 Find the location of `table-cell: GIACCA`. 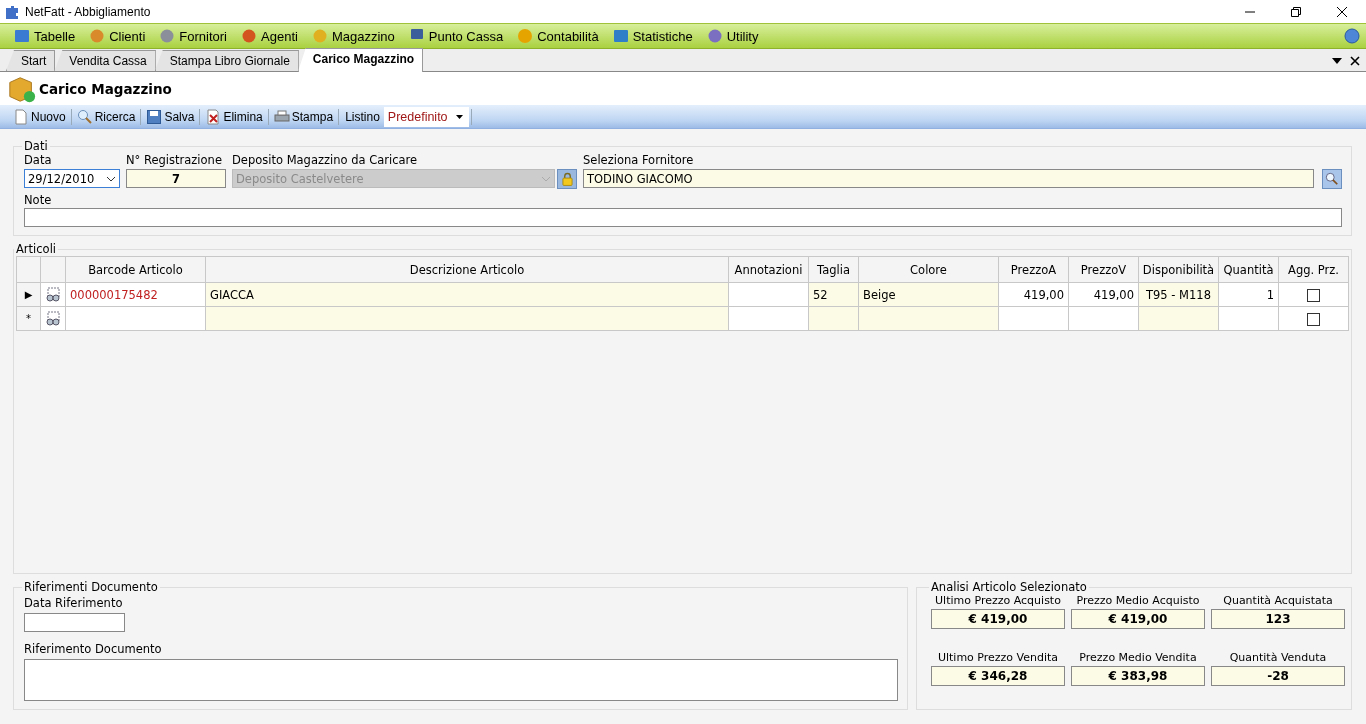

table-cell: GIACCA is located at coordinates (467, 294).